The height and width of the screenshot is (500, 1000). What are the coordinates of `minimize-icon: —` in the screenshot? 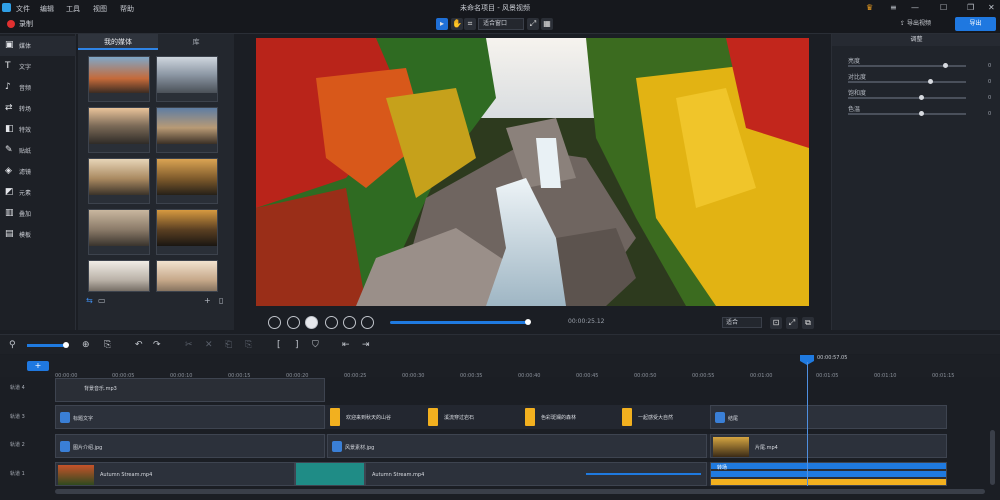 It's located at (915, 7).